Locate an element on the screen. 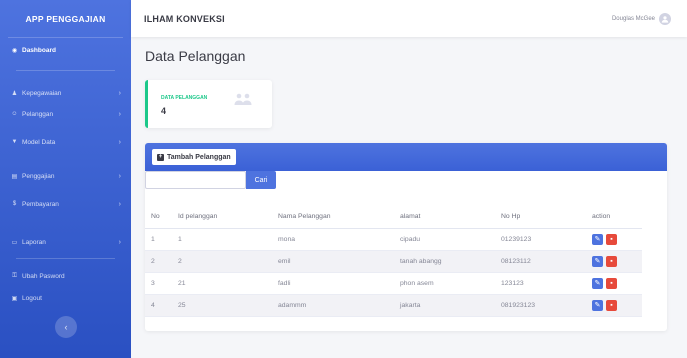  sidebar-item-content: ▼ Model Data is located at coordinates (33, 142).